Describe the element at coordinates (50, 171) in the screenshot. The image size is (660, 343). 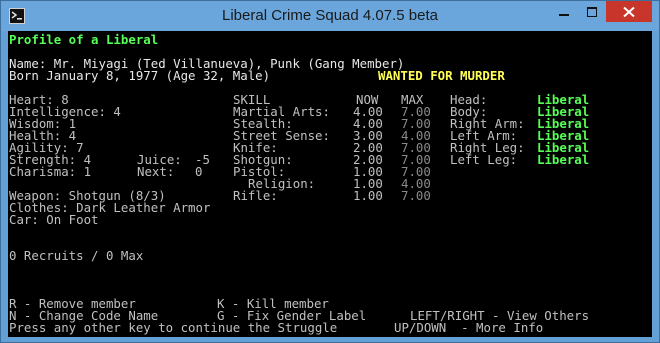
I see `stat-charisma: Charisma: 1` at that location.